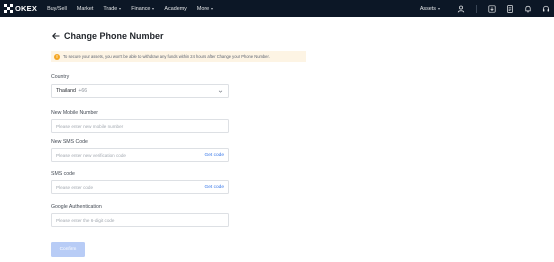 The width and height of the screenshot is (554, 262). What do you see at coordinates (214, 187) in the screenshot?
I see `get-sms-code-button: Get code` at bounding box center [214, 187].